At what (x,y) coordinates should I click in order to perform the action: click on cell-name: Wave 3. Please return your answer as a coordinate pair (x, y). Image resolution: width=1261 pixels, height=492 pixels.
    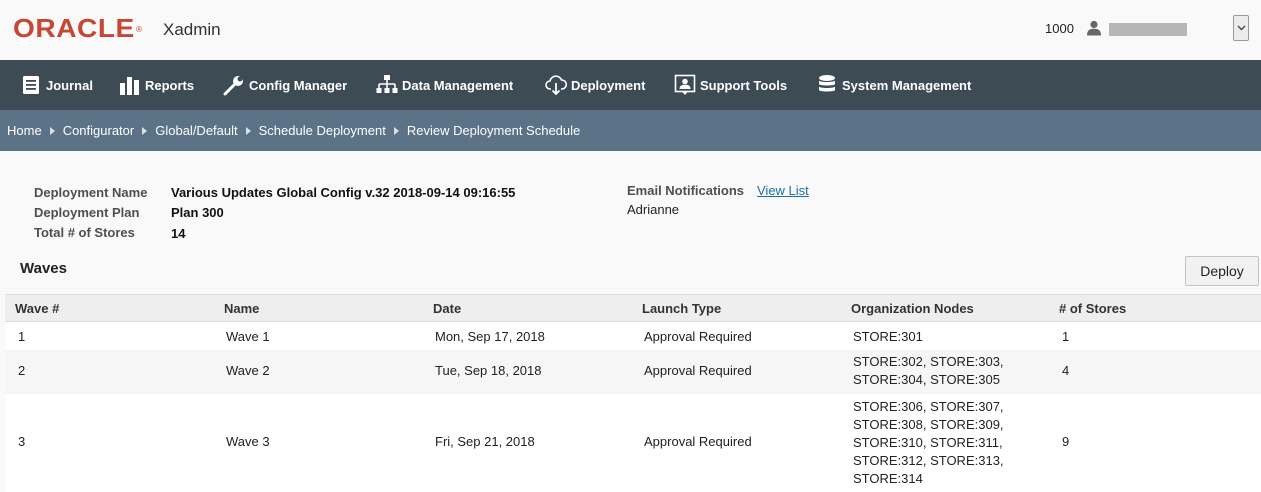
    Looking at the image, I should click on (248, 441).